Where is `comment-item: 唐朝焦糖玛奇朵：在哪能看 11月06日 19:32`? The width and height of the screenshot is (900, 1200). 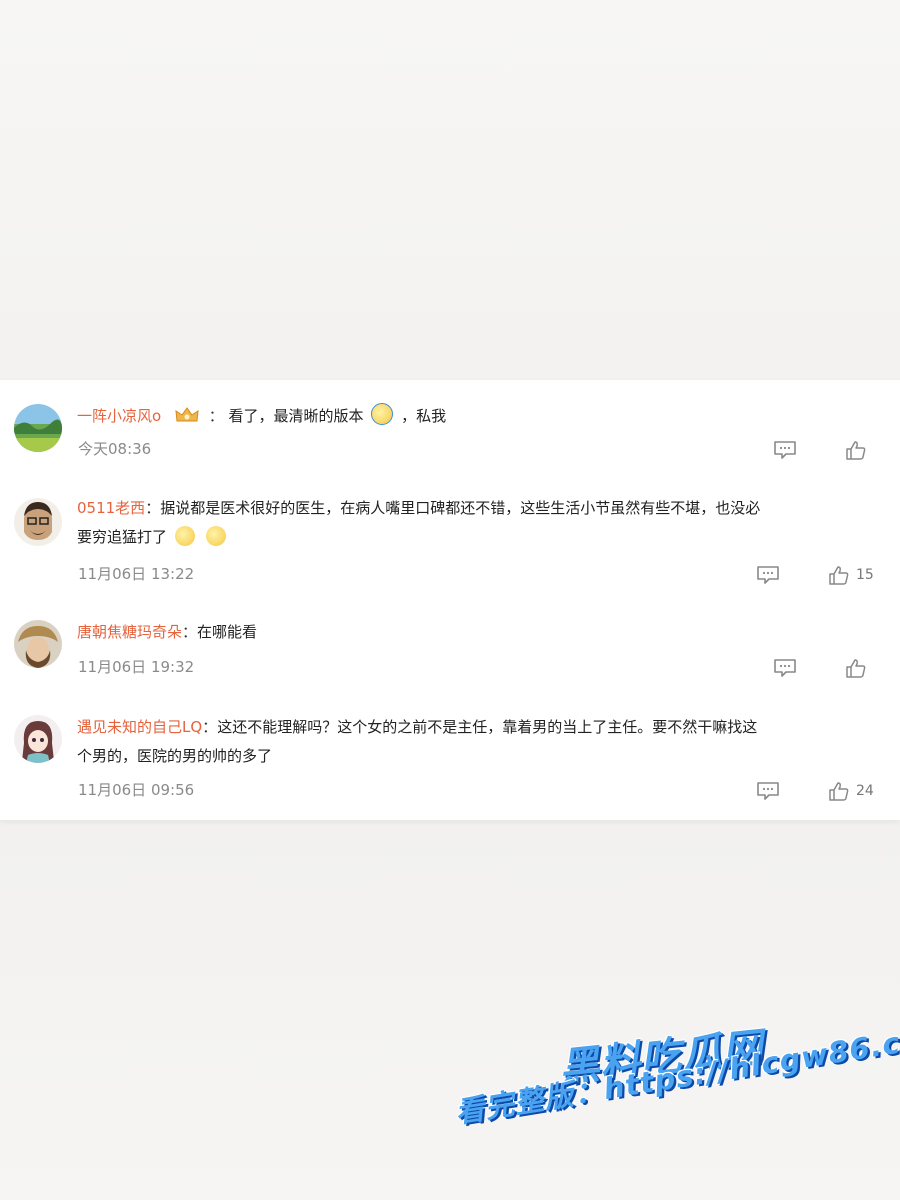
comment-item: 唐朝焦糖玛奇朵：在哪能看 11月06日 19:32 is located at coordinates (450, 647).